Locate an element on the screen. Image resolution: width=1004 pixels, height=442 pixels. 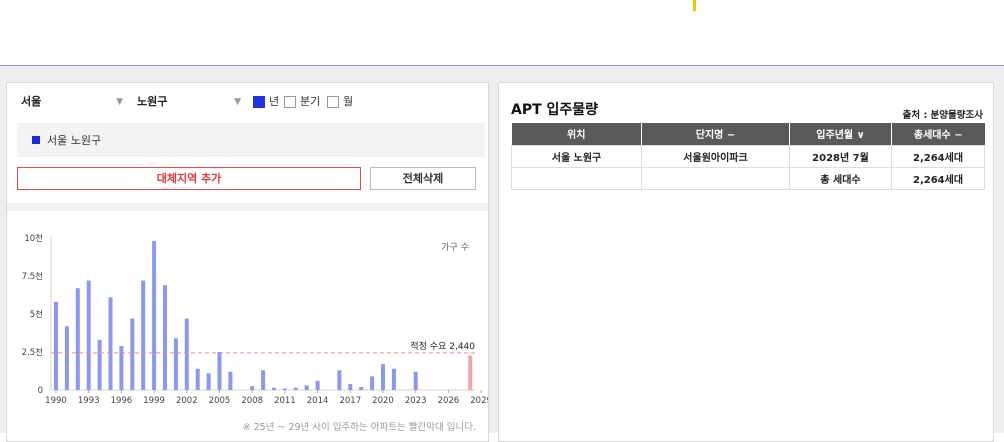
x-tick-label: 2011 is located at coordinates (285, 401).